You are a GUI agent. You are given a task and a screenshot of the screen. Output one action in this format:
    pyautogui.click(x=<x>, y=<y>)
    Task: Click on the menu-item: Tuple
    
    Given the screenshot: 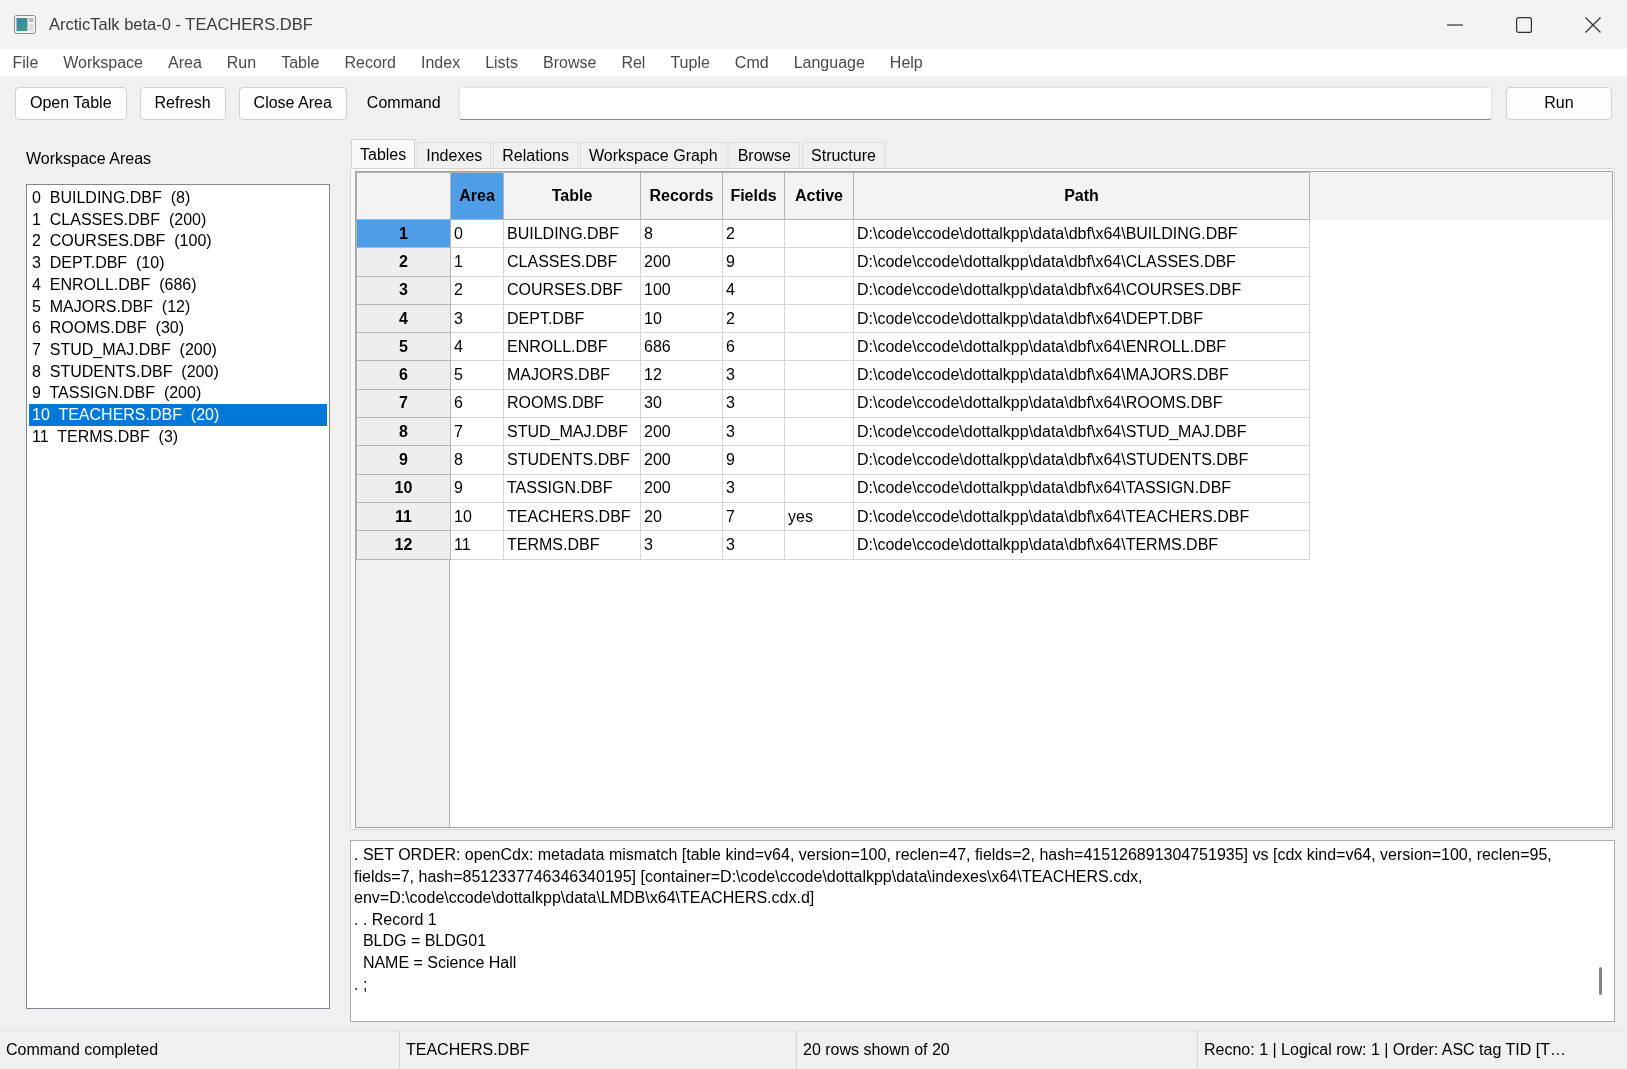 What is the action you would take?
    pyautogui.click(x=690, y=62)
    